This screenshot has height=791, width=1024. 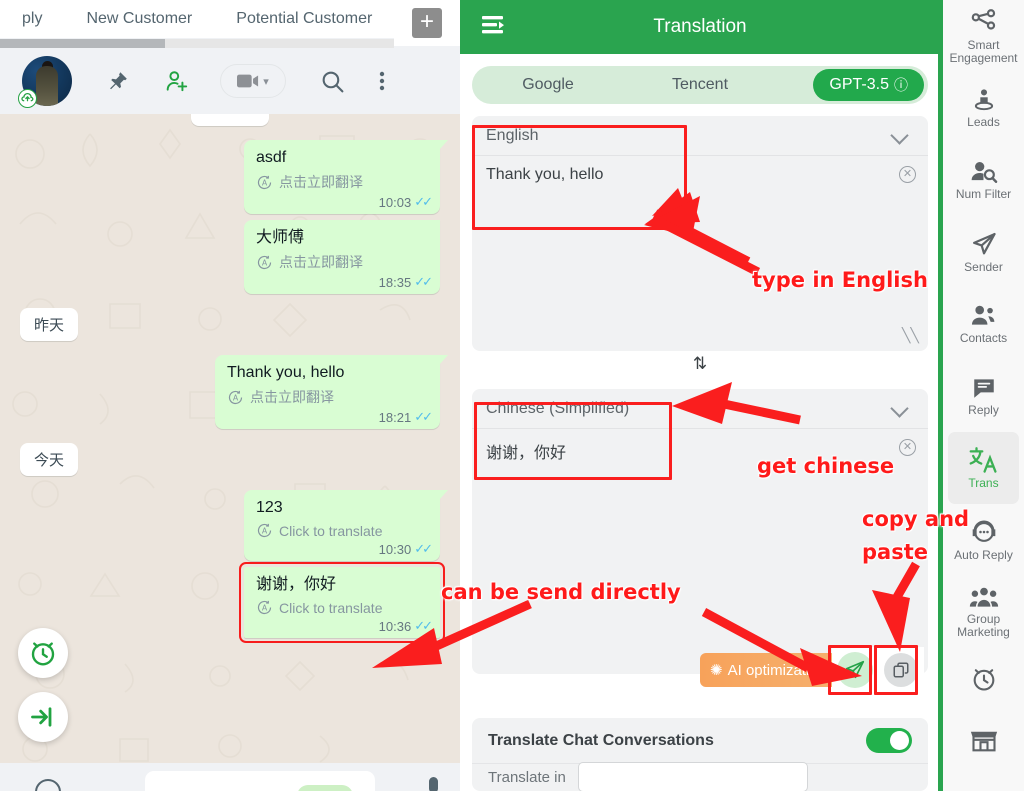 I want to click on panel-title: Translation, so click(x=700, y=26).